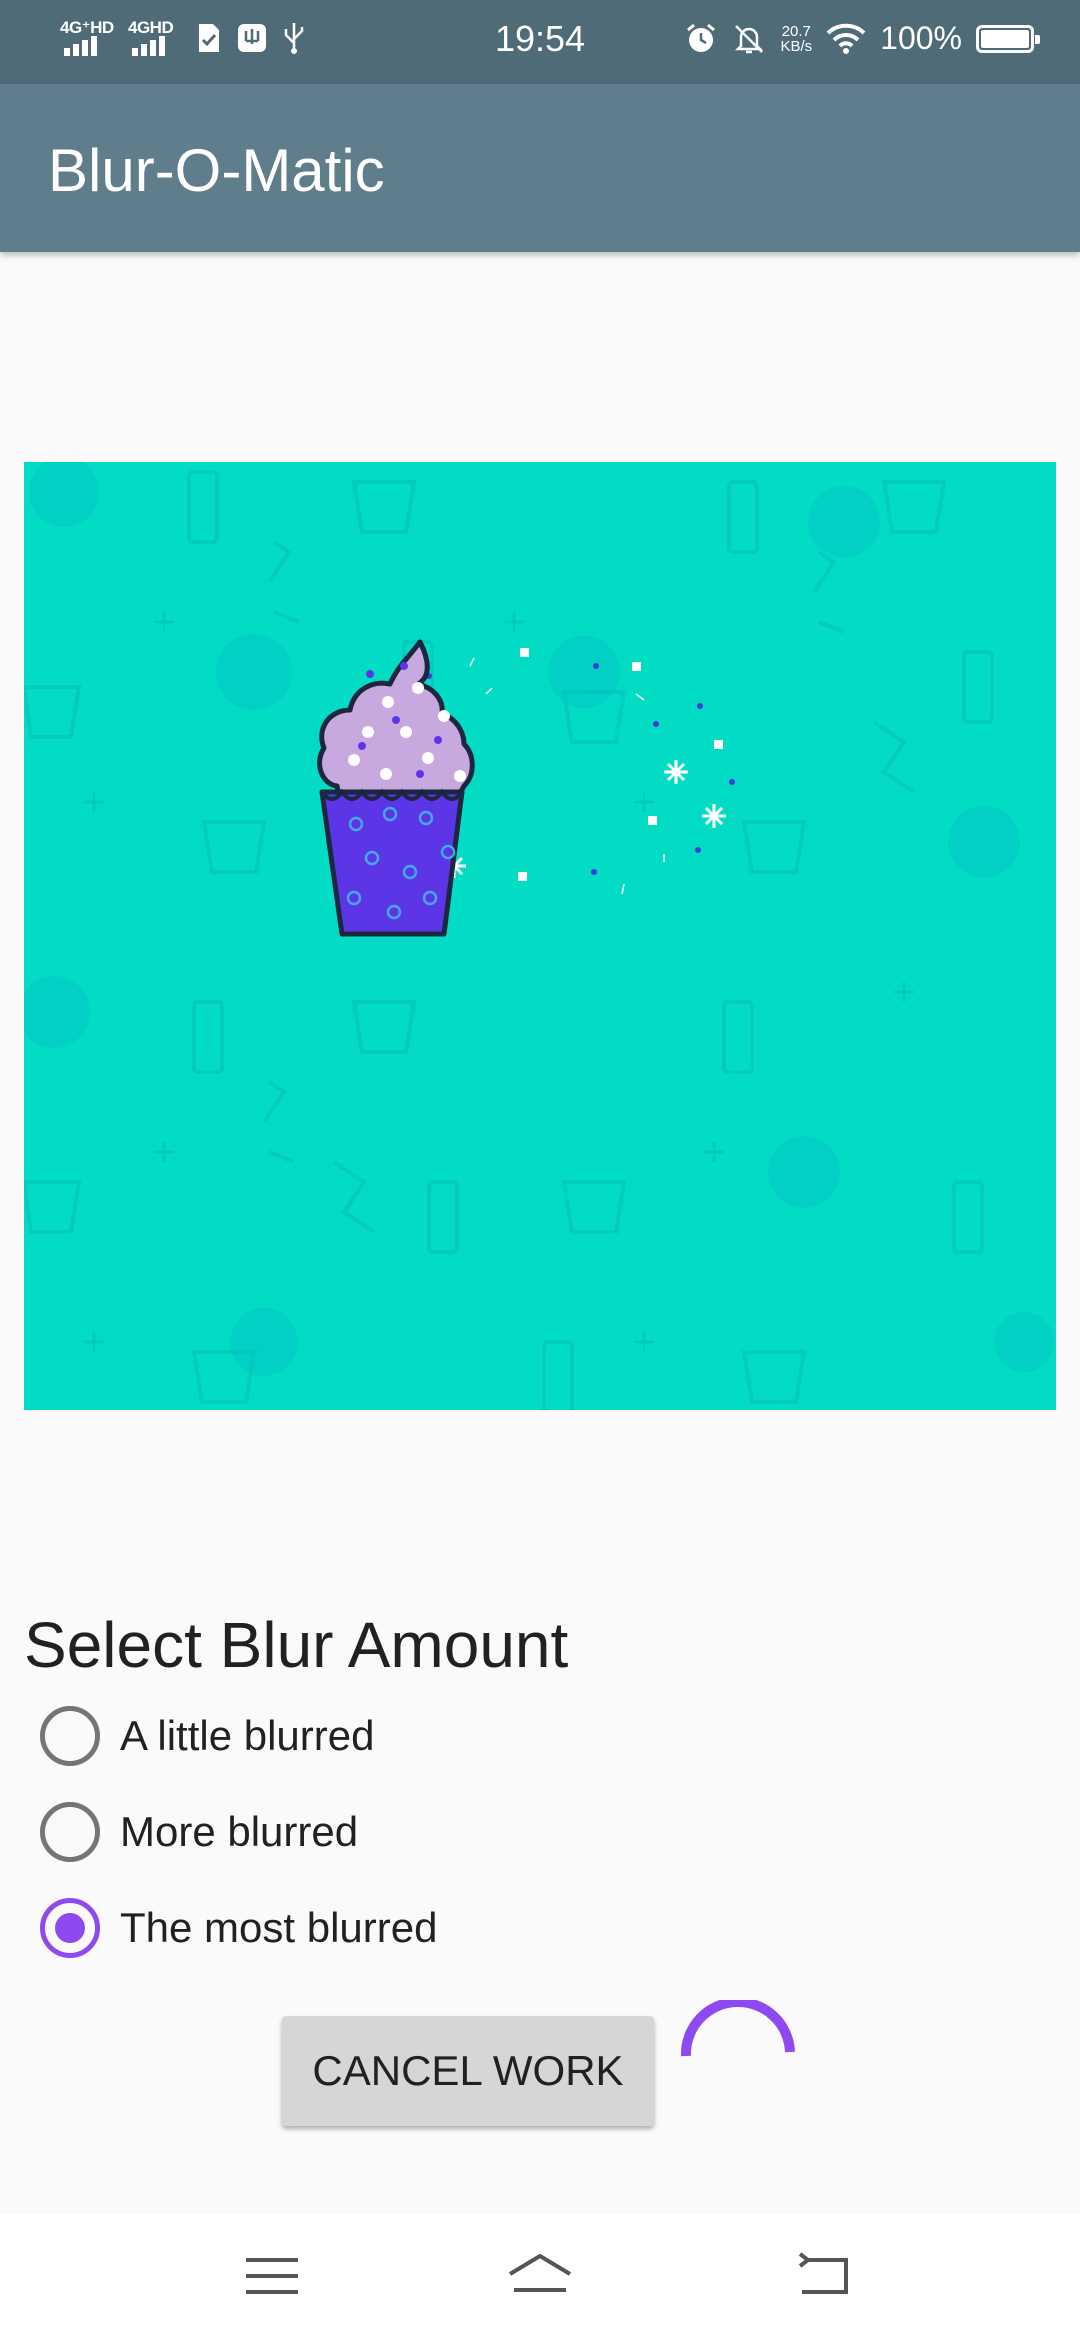  What do you see at coordinates (247, 1735) in the screenshot?
I see `radio-label: A little blurred` at bounding box center [247, 1735].